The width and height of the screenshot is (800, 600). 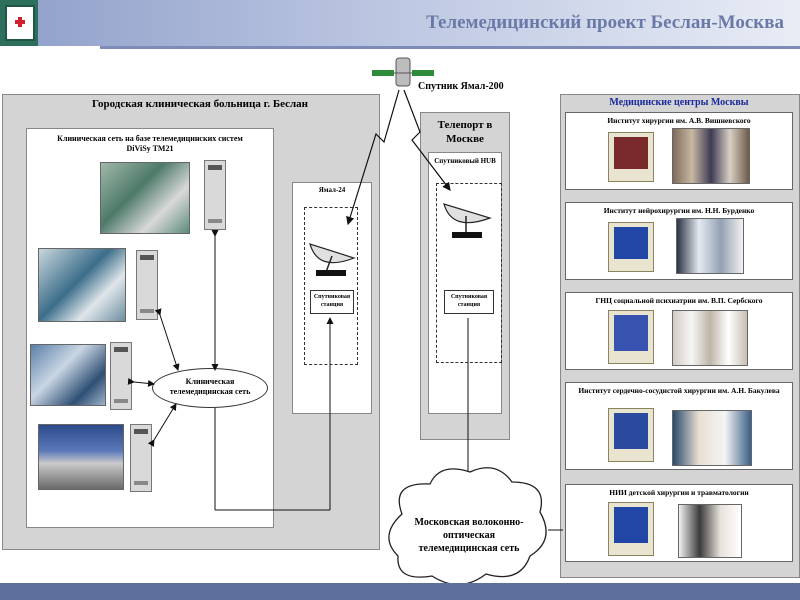 What do you see at coordinates (400, 591) in the screenshot?
I see `footer-bar` at bounding box center [400, 591].